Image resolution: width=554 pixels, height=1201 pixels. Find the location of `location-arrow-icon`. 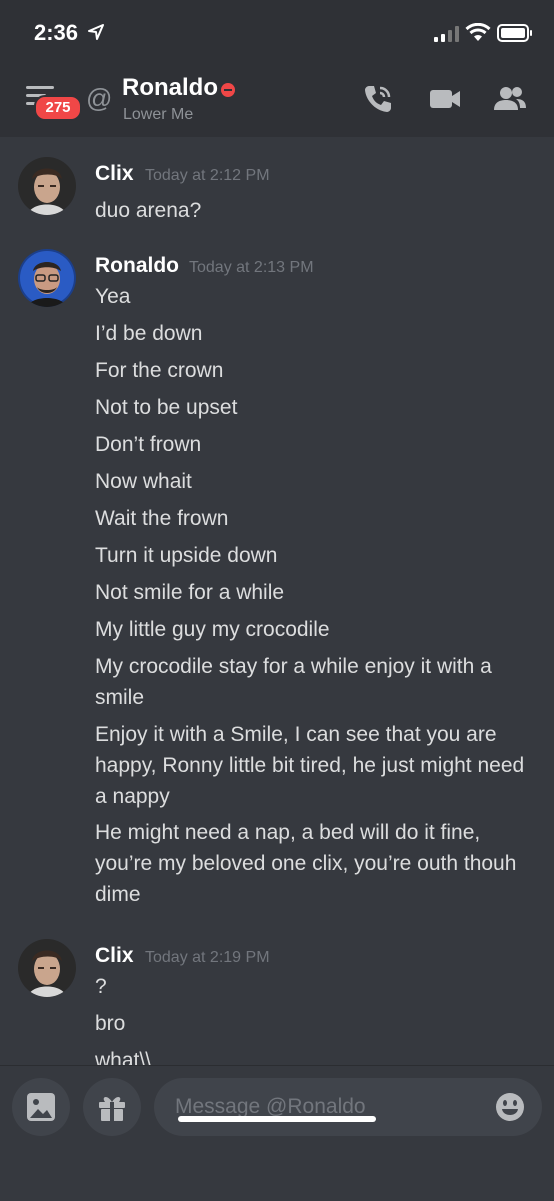

location-arrow-icon is located at coordinates (96, 32).